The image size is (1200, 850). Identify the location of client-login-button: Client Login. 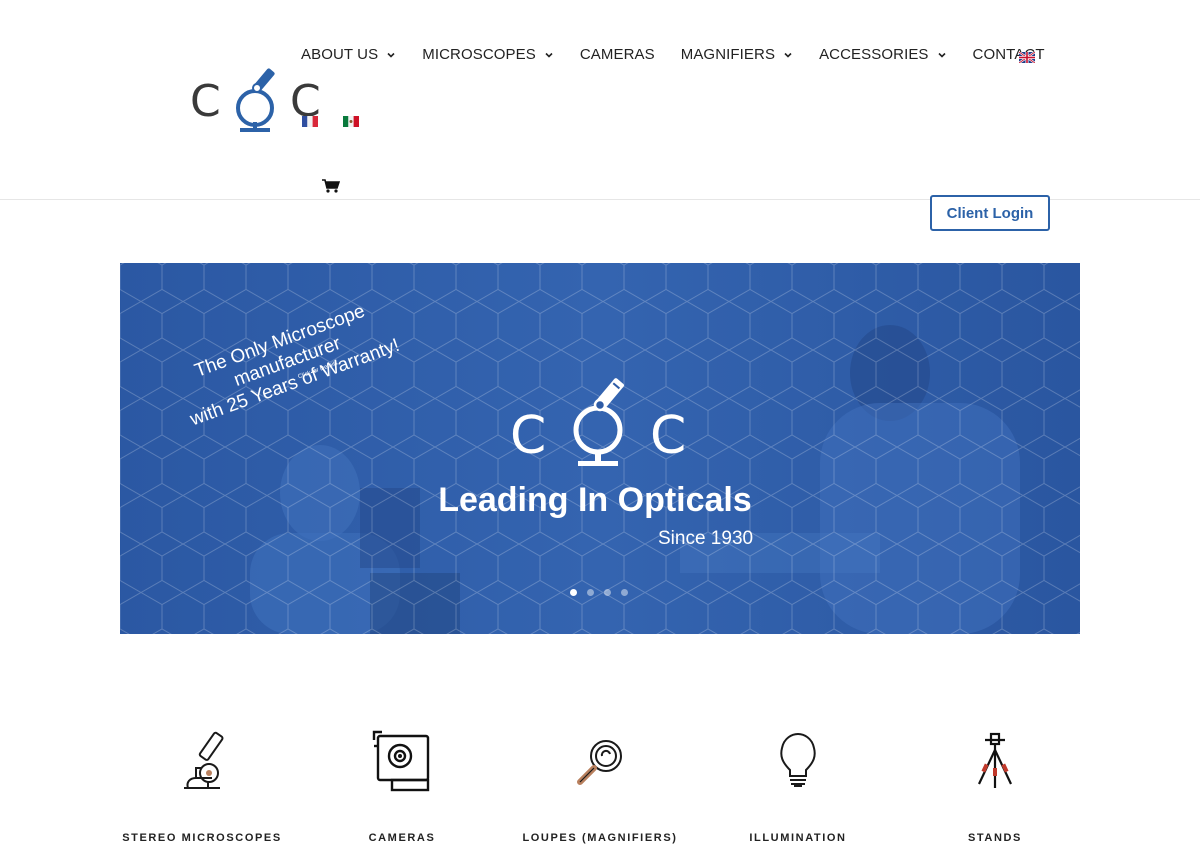
(990, 213).